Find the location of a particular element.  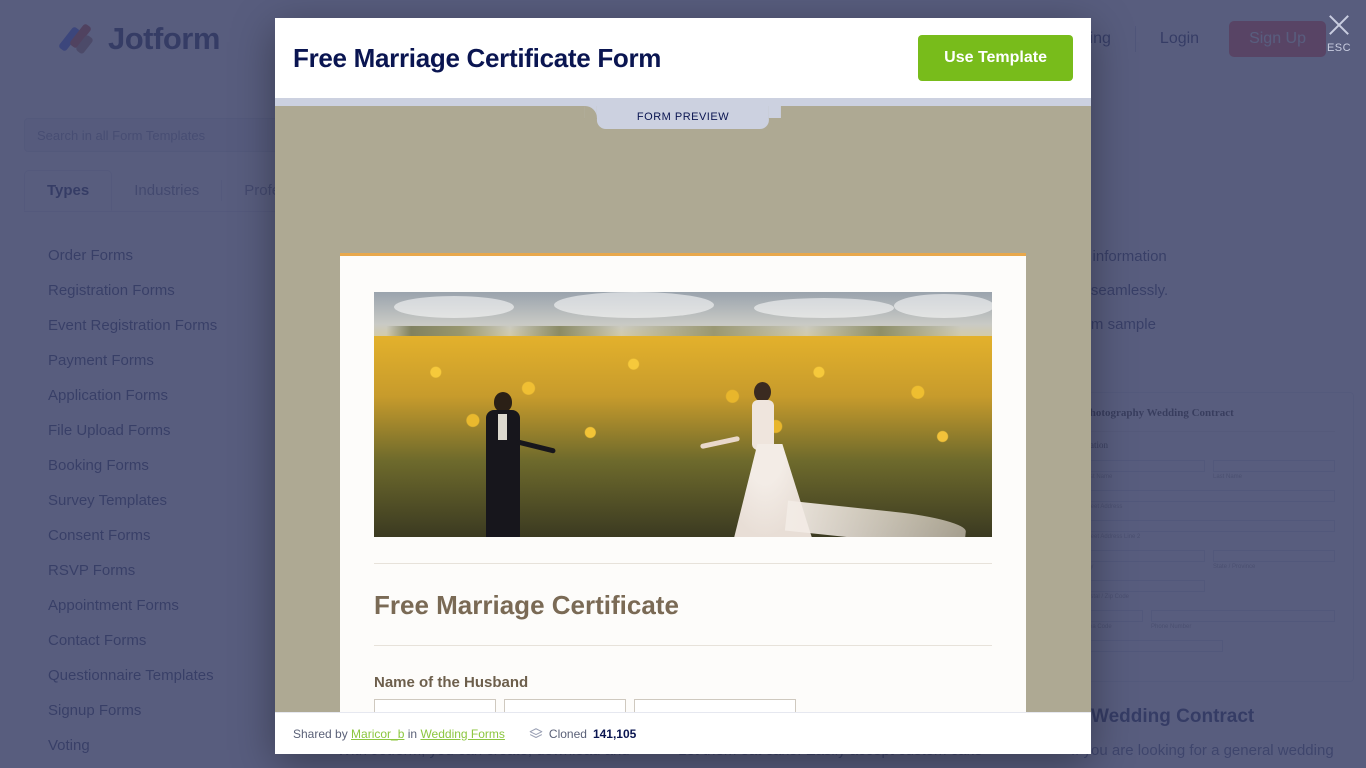

modal-title: Free Marriage Certificate Form is located at coordinates (477, 57).